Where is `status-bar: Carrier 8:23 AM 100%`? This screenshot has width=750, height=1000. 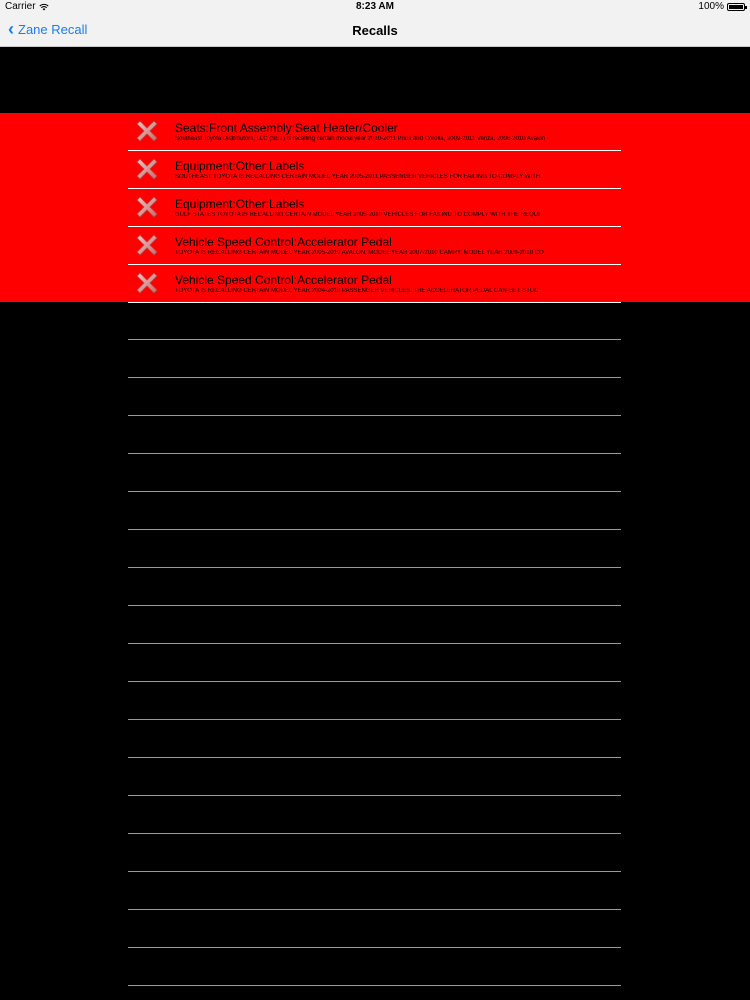 status-bar: Carrier 8:23 AM 100% is located at coordinates (375, 7).